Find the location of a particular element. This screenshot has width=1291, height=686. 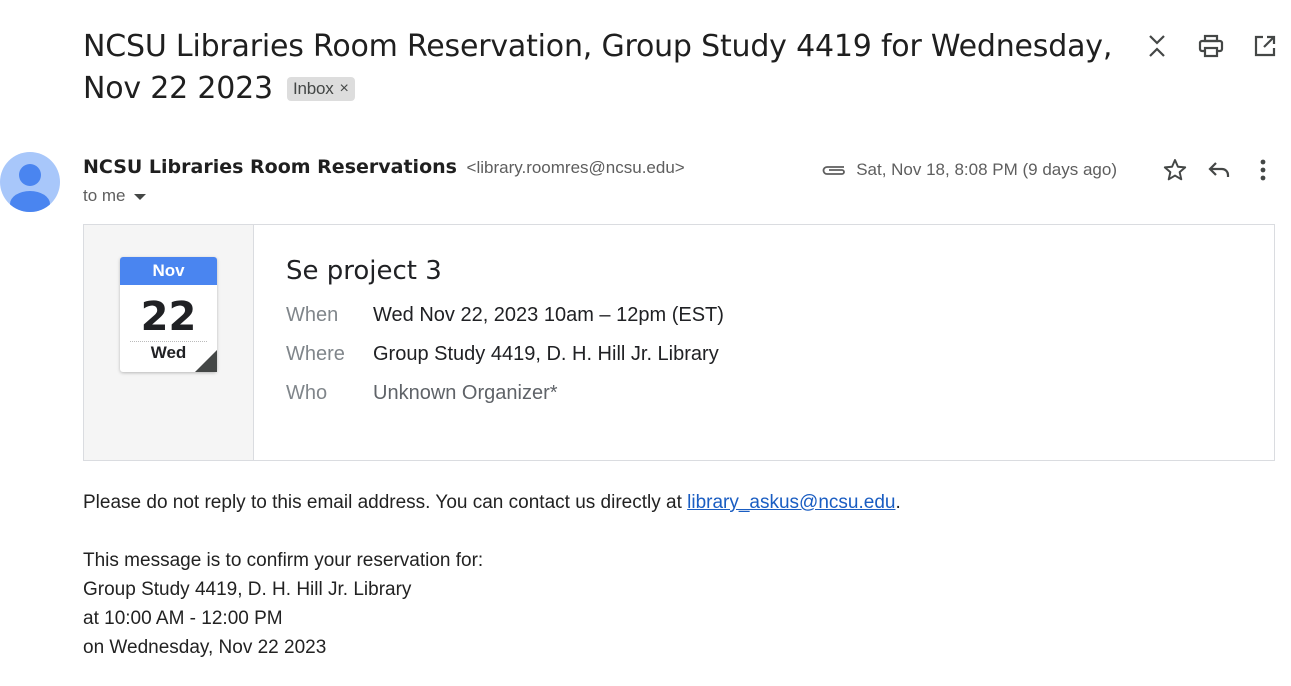

contact-email-link: library_askus@ncsu.edu is located at coordinates (791, 502).